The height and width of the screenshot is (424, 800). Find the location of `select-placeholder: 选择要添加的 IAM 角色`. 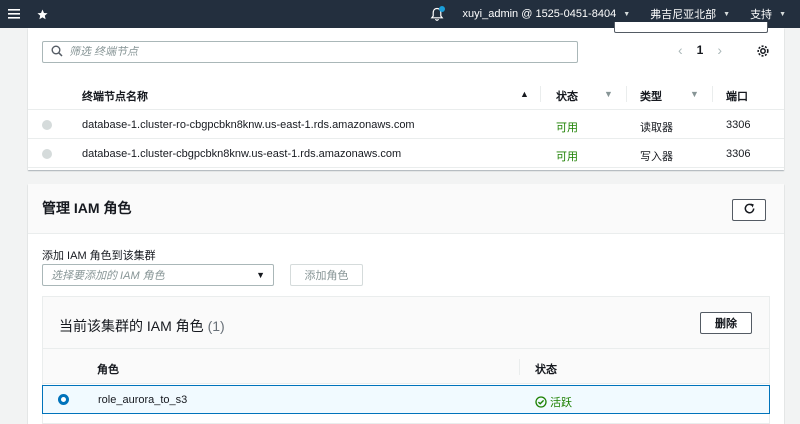

select-placeholder: 选择要添加的 IAM 角色 is located at coordinates (108, 276).